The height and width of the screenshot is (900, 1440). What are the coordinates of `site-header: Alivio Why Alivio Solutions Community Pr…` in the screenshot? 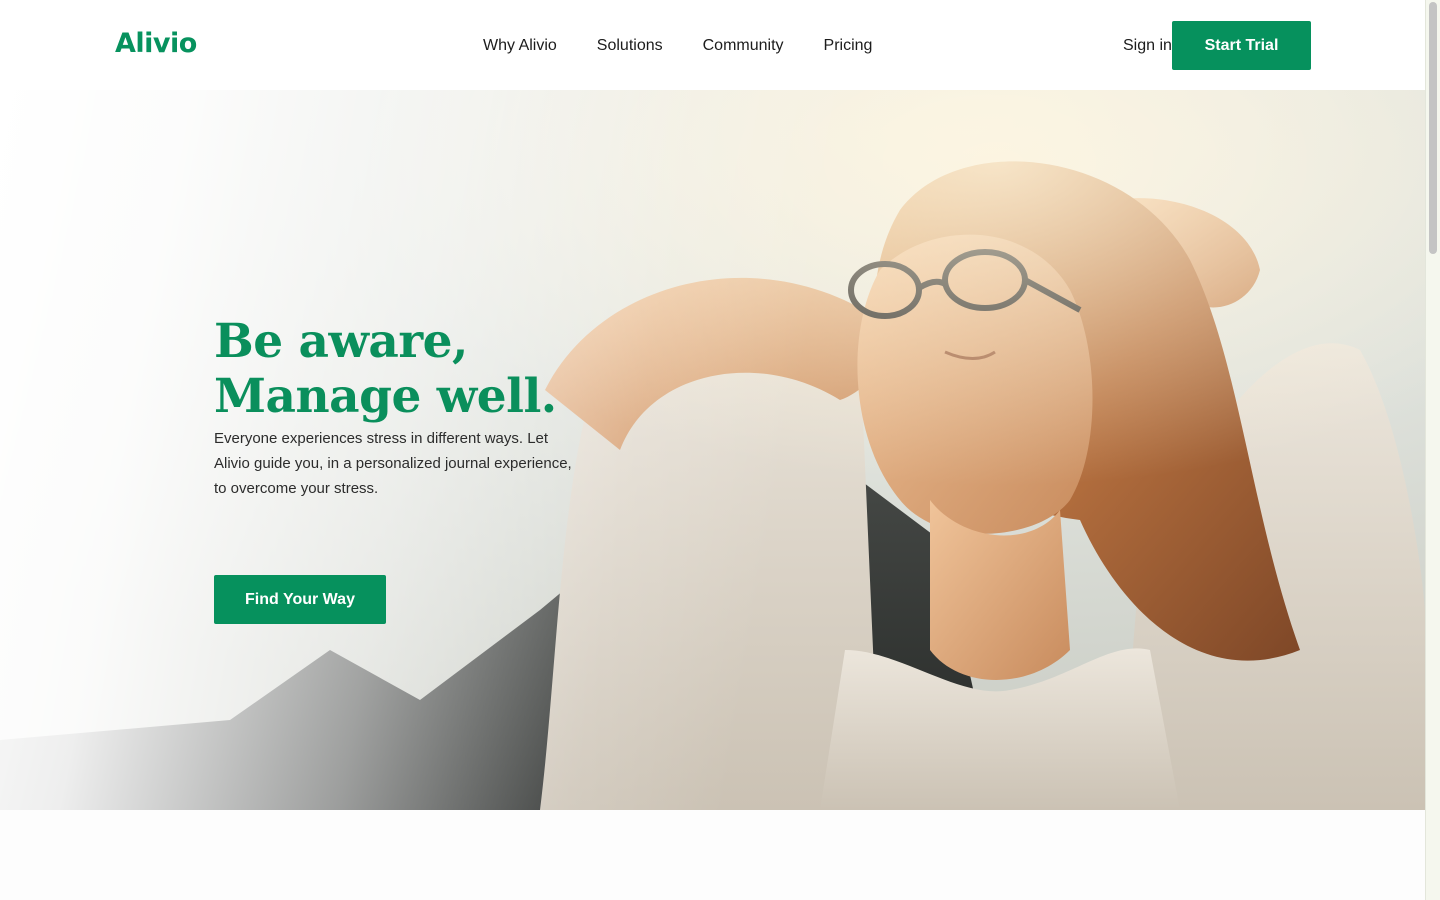 It's located at (712, 45).